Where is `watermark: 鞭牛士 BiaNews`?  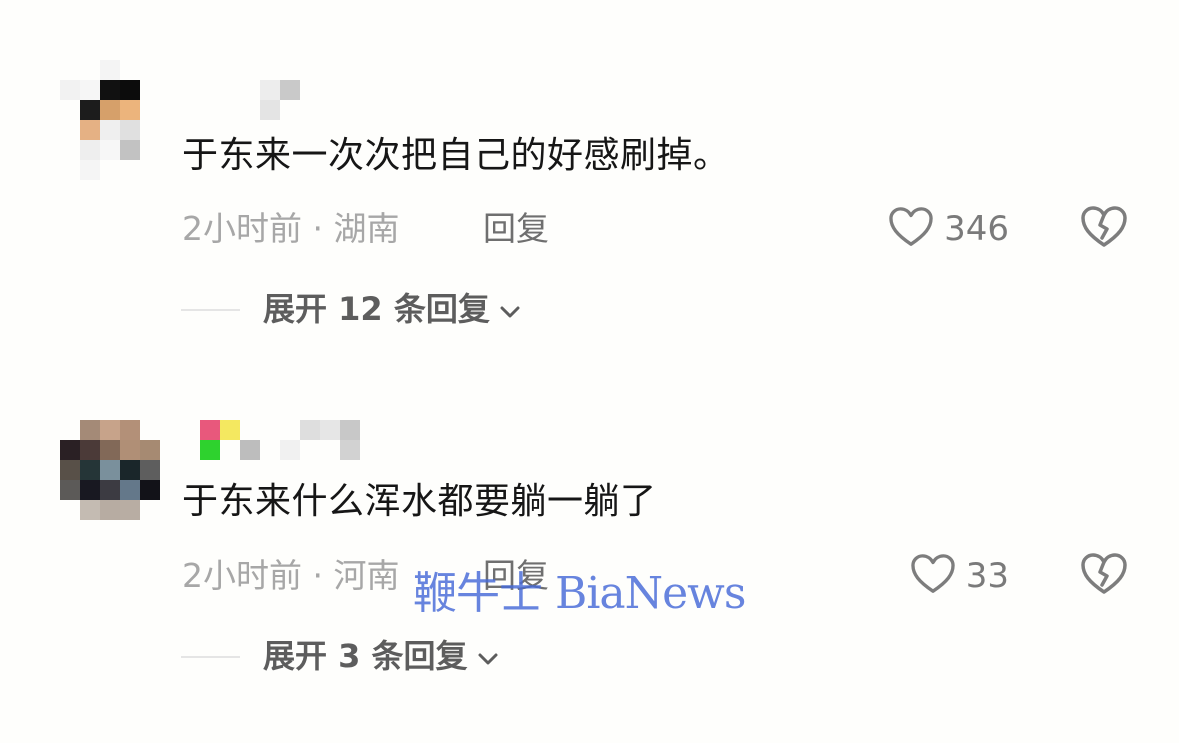 watermark: 鞭牛士 BiaNews is located at coordinates (579, 593).